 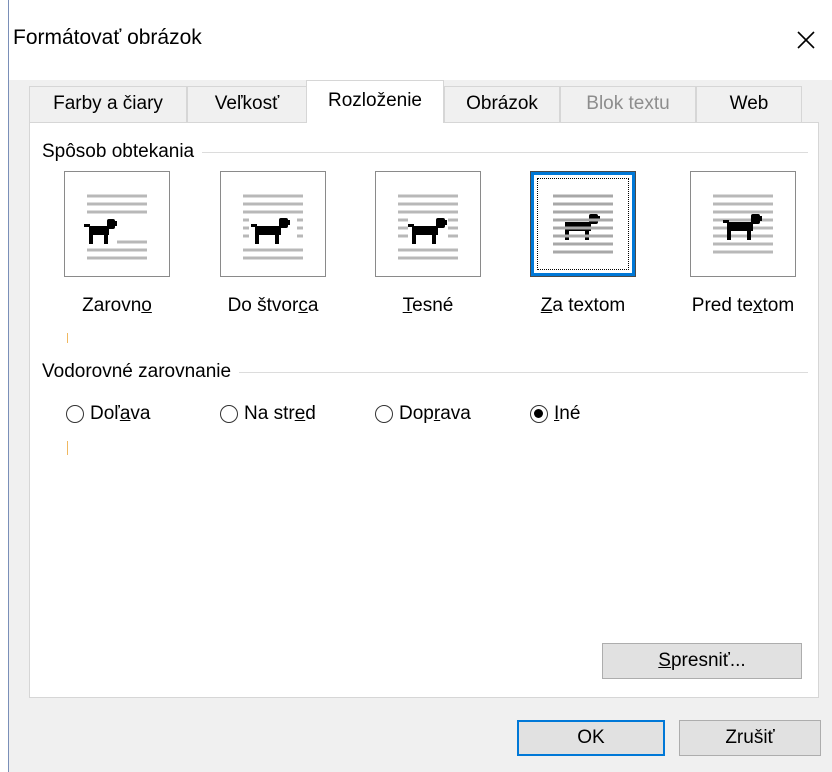 What do you see at coordinates (750, 738) in the screenshot?
I see `cancel-button: Zrušiť` at bounding box center [750, 738].